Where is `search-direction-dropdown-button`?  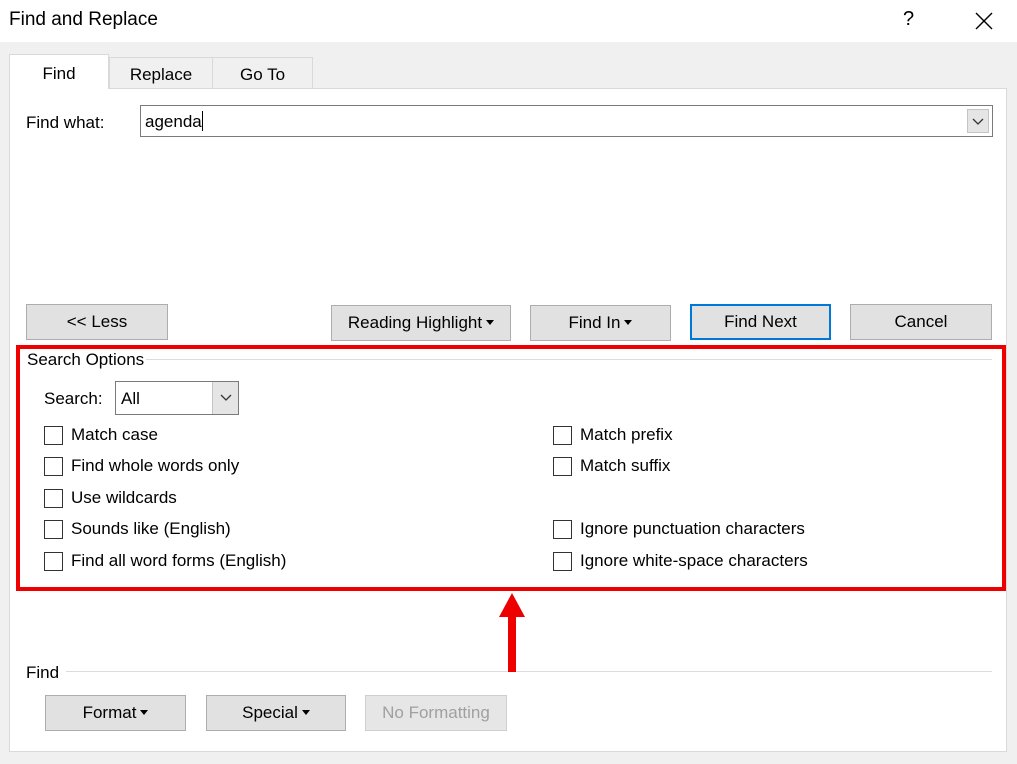 search-direction-dropdown-button is located at coordinates (225, 398).